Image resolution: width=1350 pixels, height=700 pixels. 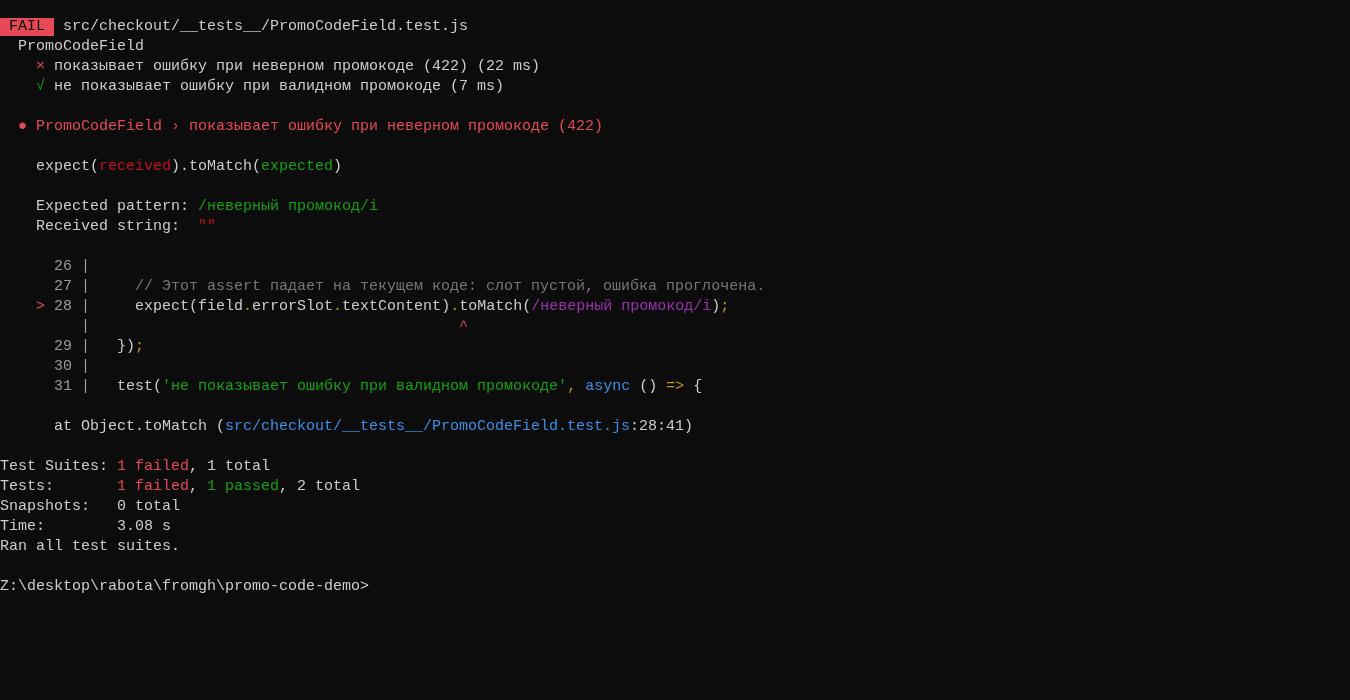 What do you see at coordinates (185, 587) in the screenshot?
I see `command-prompt: Z:\desktop\rabota\fromgh\promo-code-demo>` at bounding box center [185, 587].